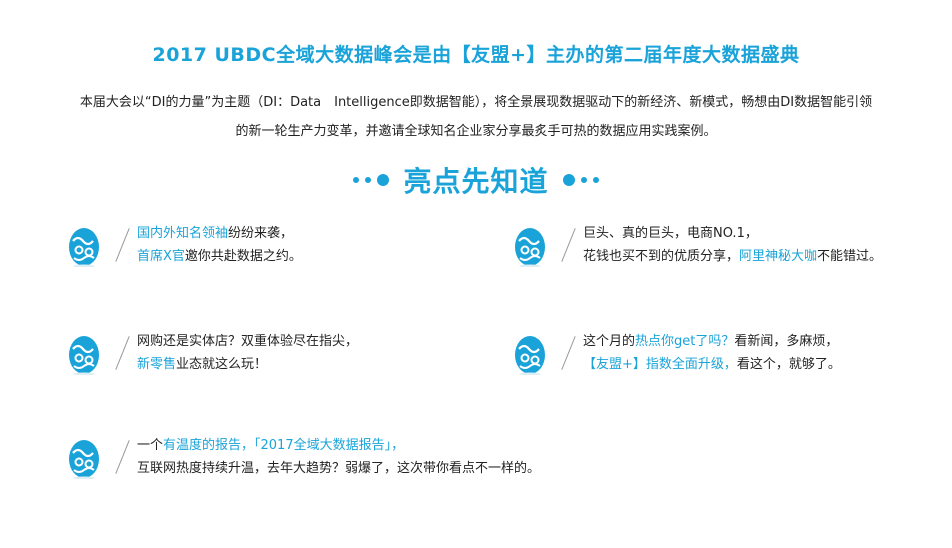 The image size is (952, 548). I want to click on feature-item-1: 国内外知名领袖纷纷来袭， 首席X官邀你共赴数据之约。, so click(185, 245).